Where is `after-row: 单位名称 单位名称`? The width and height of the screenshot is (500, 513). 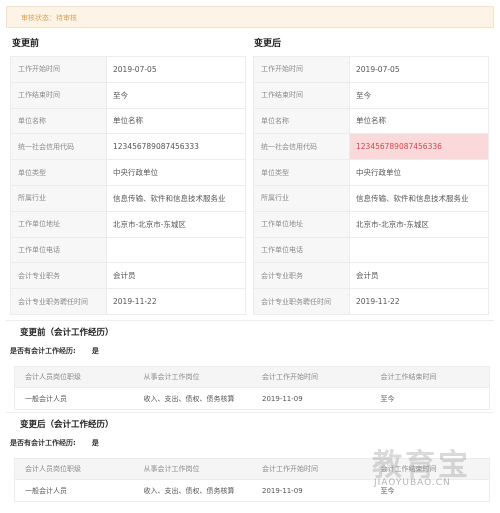
after-row: 单位名称 单位名称 is located at coordinates (371, 121).